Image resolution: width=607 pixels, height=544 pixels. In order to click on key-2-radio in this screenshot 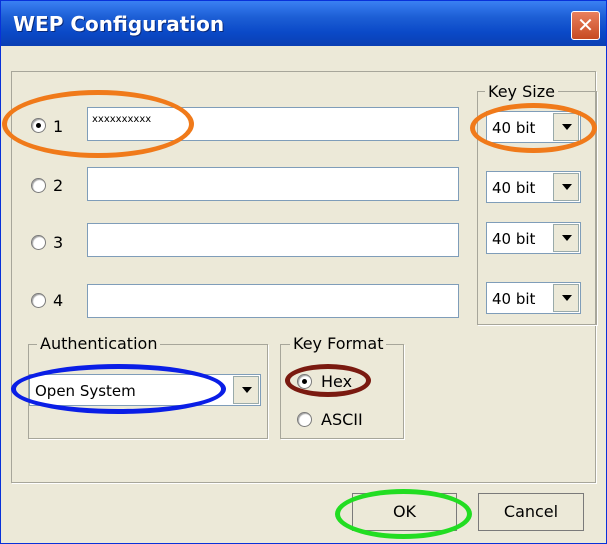, I will do `click(38, 185)`.